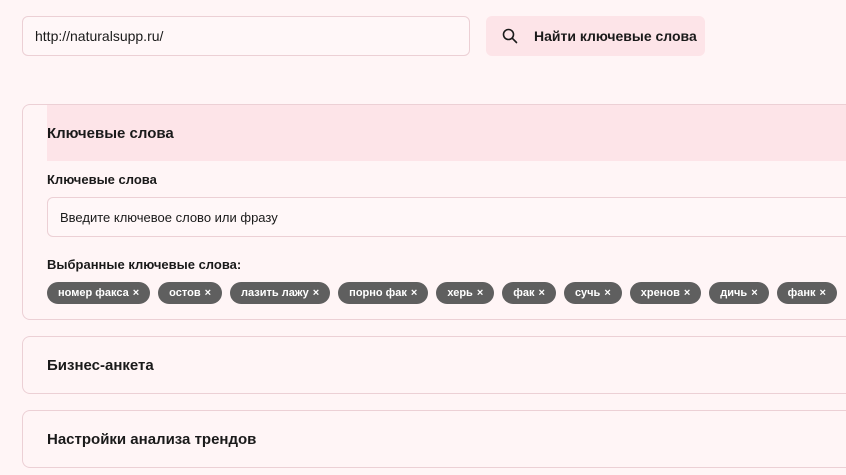 This screenshot has height=475, width=846. What do you see at coordinates (524, 293) in the screenshot?
I see `keyword-tag-label: фак` at bounding box center [524, 293].